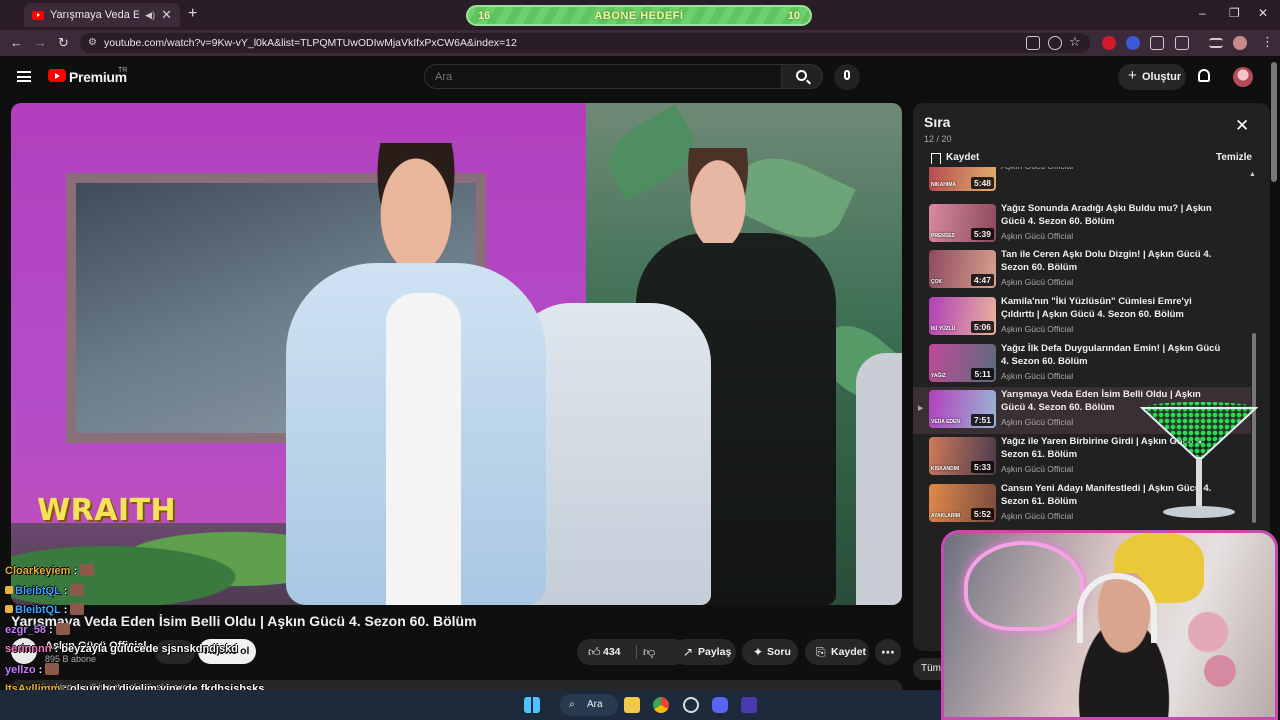 Image resolution: width=1280 pixels, height=720 pixels. What do you see at coordinates (1234, 157) in the screenshot?
I see `playlist-clear-button: Temizle` at bounding box center [1234, 157].